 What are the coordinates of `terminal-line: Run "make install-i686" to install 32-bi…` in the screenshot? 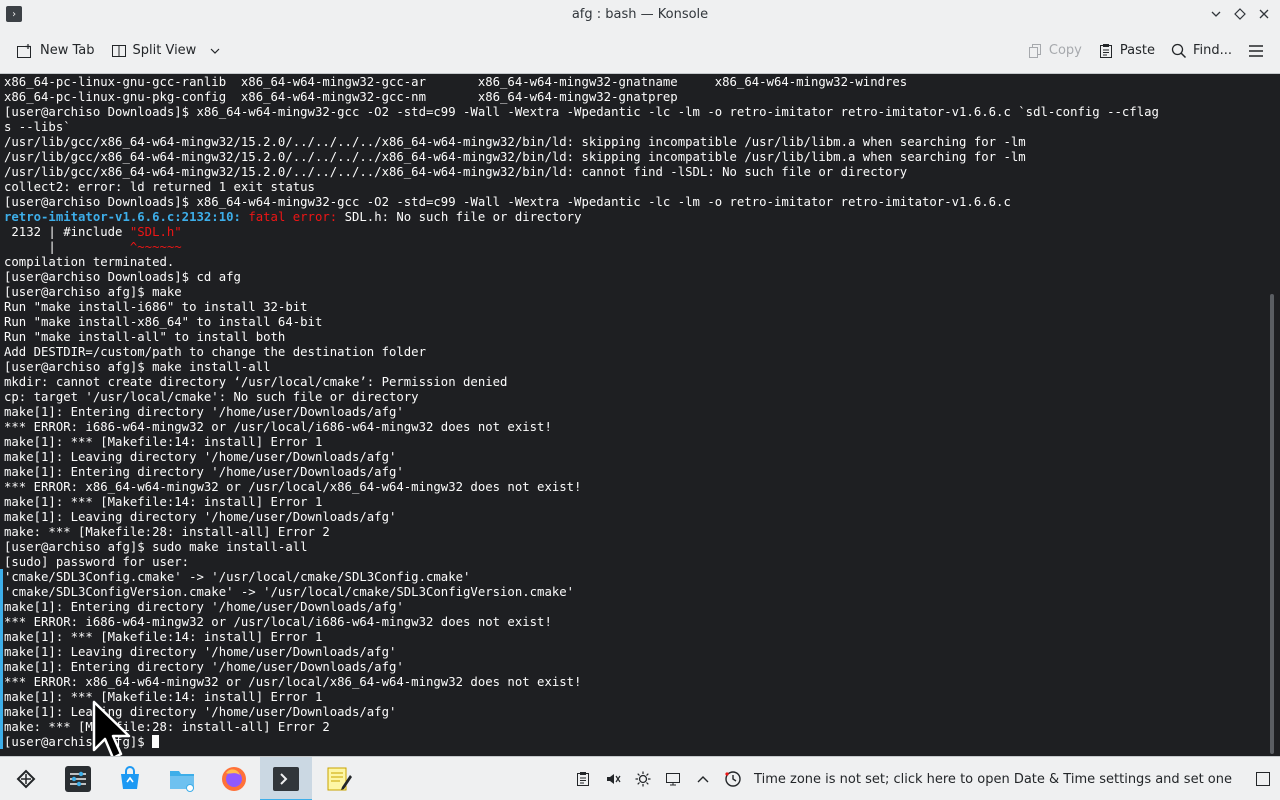 It's located at (156, 307).